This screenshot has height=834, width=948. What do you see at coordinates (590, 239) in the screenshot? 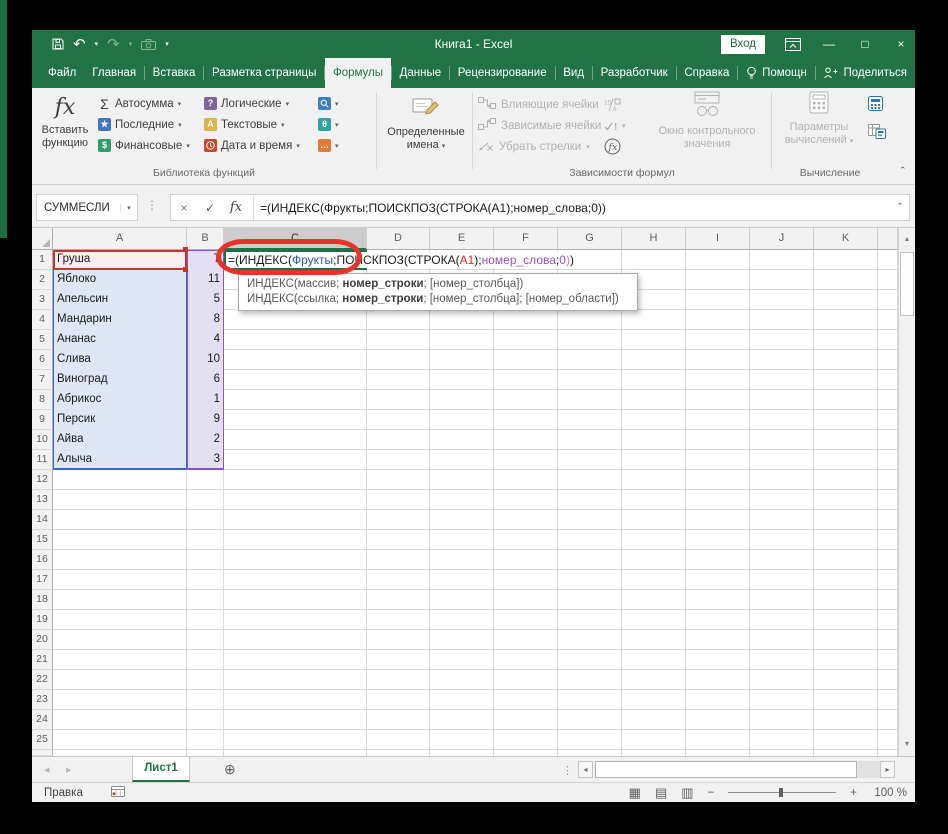
I see `column-header-G: G` at bounding box center [590, 239].